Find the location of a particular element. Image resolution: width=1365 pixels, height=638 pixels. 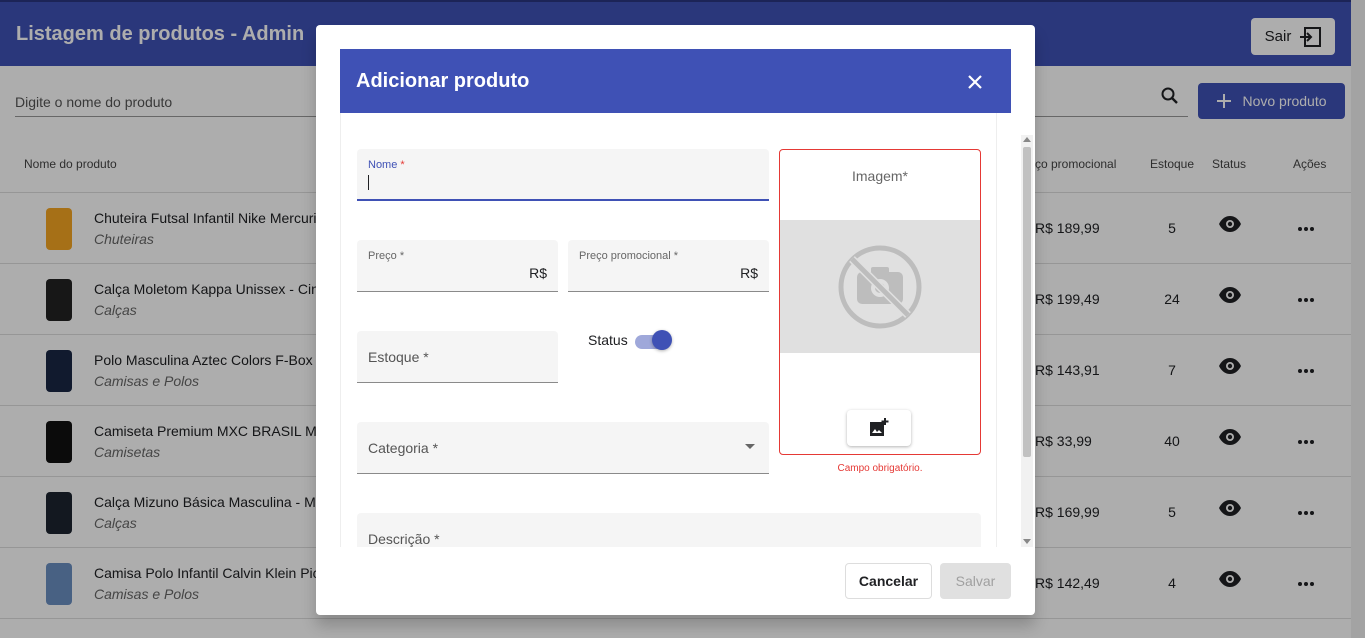

image-title: Imagem* is located at coordinates (880, 176).